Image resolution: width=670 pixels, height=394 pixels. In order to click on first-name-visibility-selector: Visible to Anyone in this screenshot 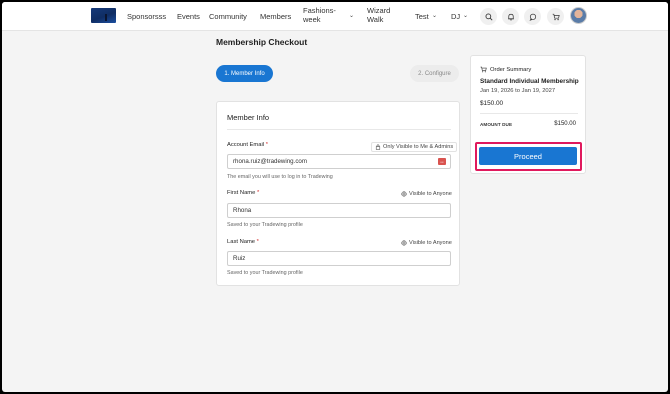, I will do `click(426, 194)`.